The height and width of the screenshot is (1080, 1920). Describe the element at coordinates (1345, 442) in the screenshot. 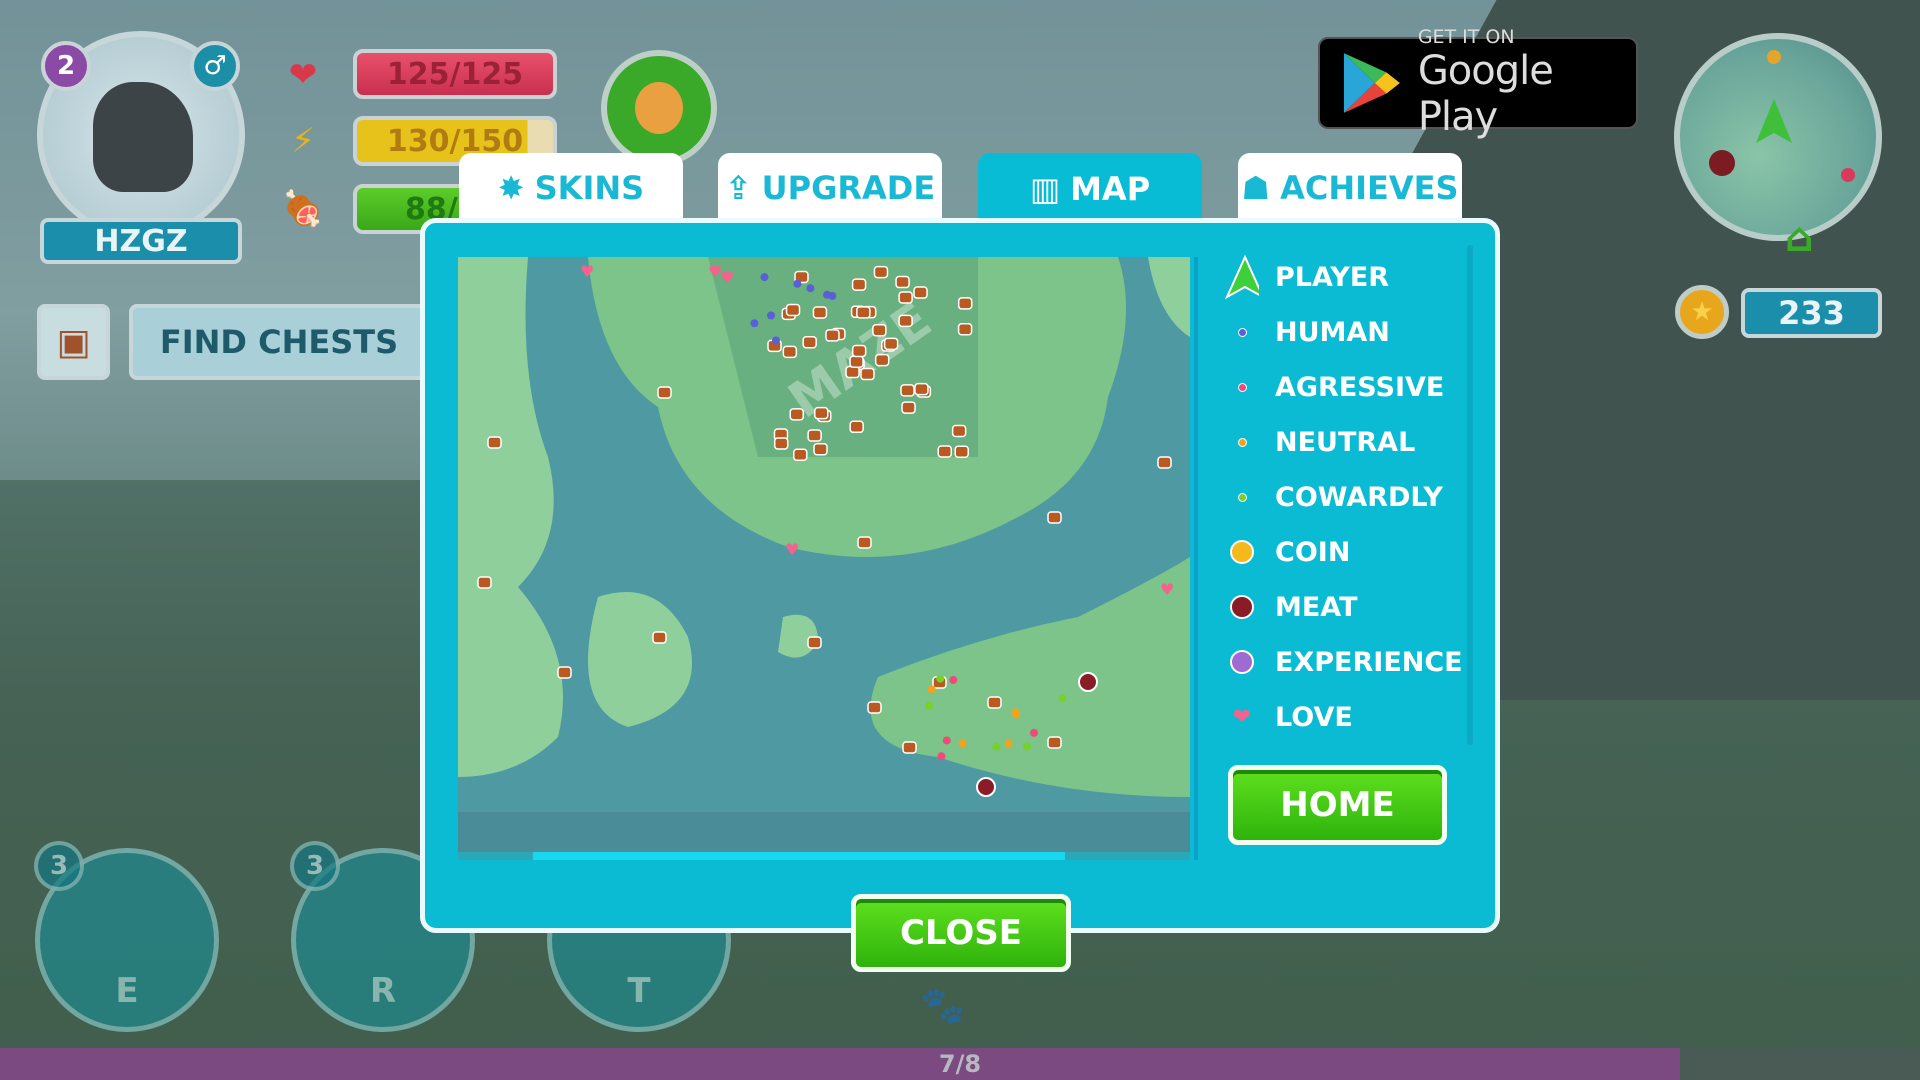

I see `legend-item-neutral: NEUTRAL` at that location.